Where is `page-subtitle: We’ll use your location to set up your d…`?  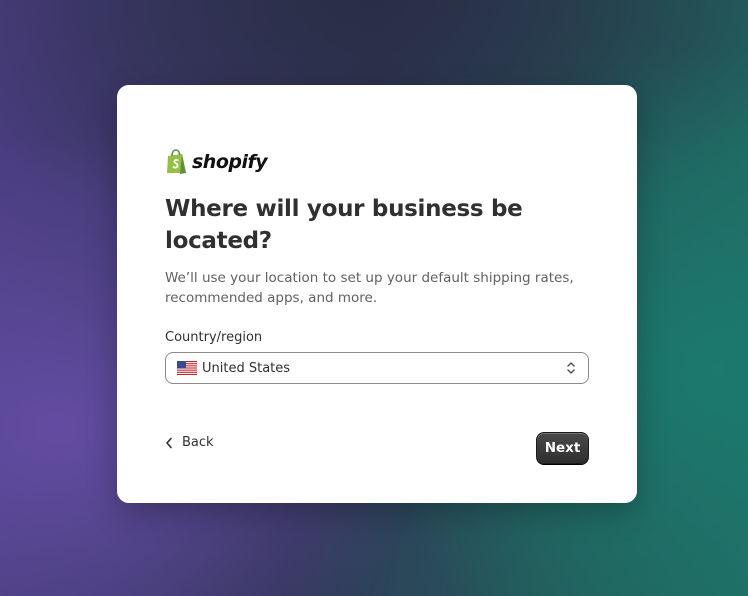
page-subtitle: We’ll use your location to set up your d… is located at coordinates (369, 288).